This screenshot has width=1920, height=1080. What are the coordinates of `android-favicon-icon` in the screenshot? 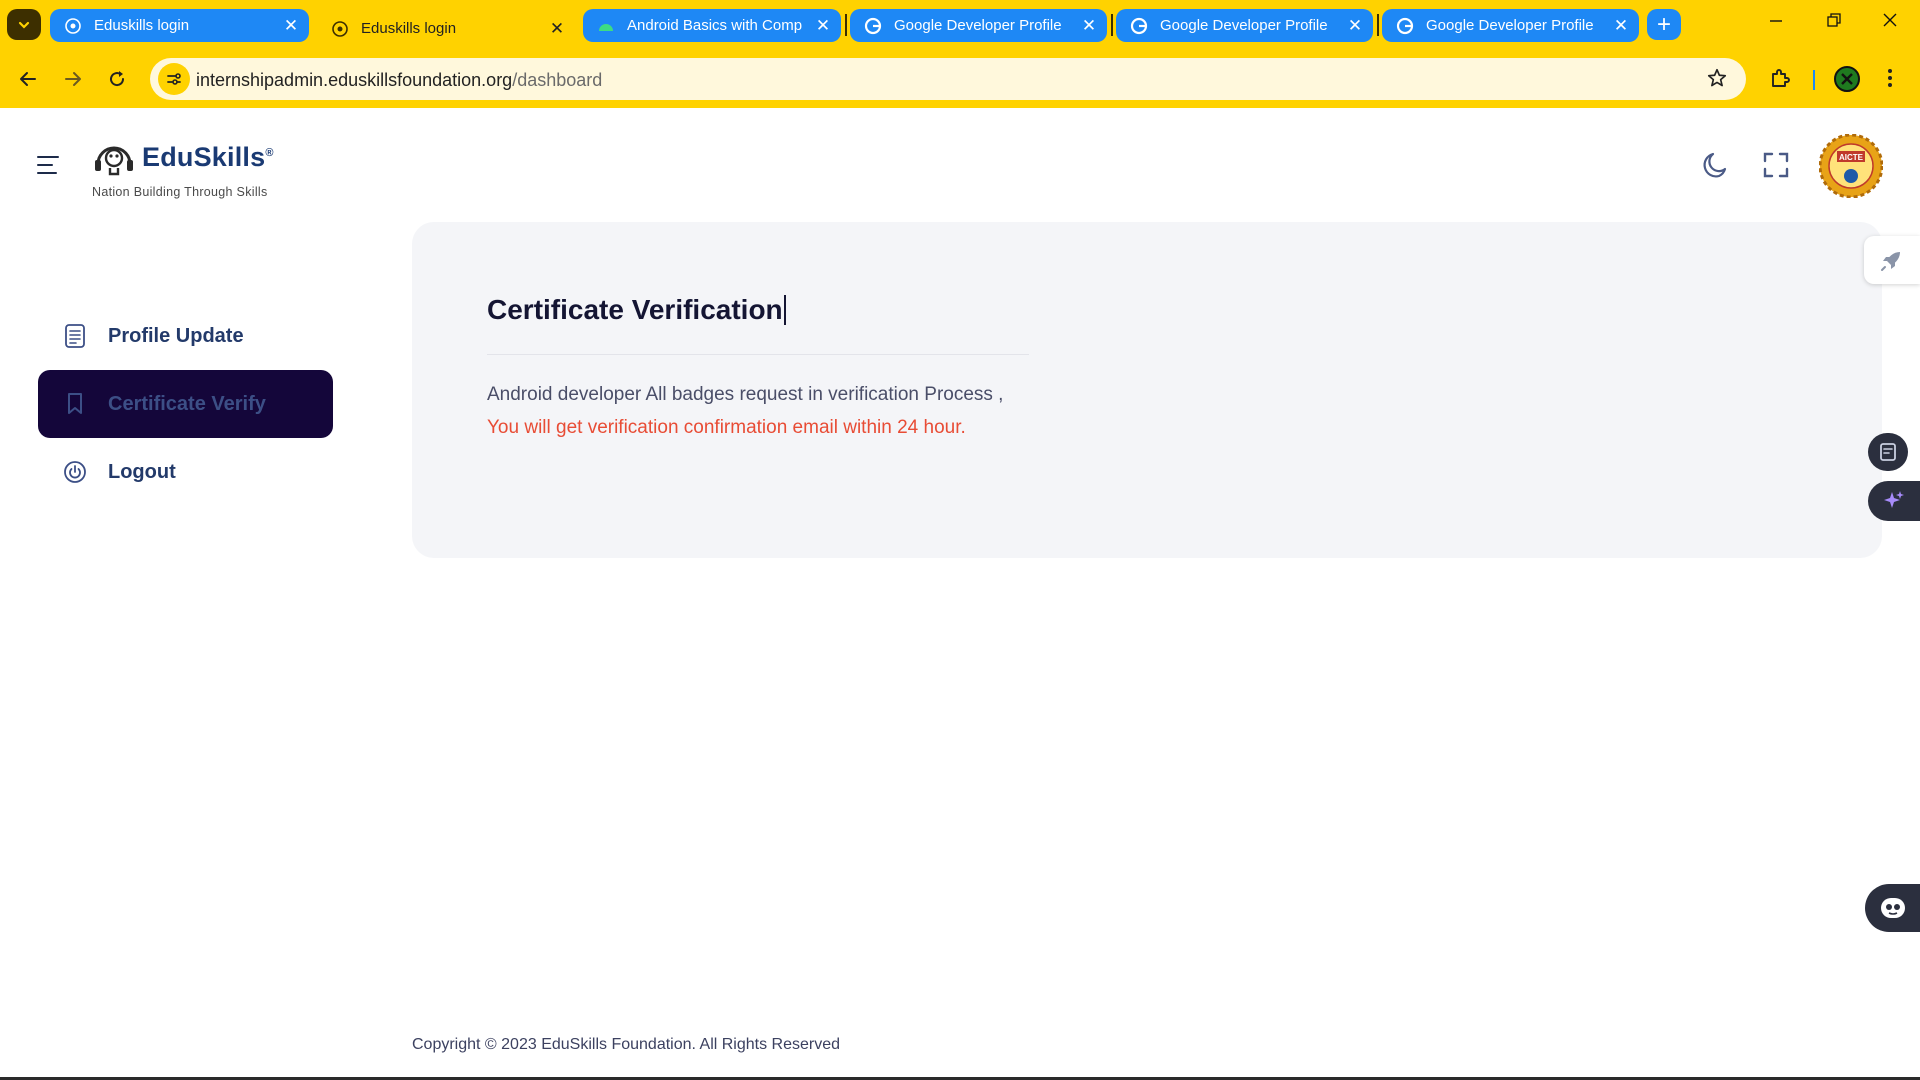 It's located at (606, 26).